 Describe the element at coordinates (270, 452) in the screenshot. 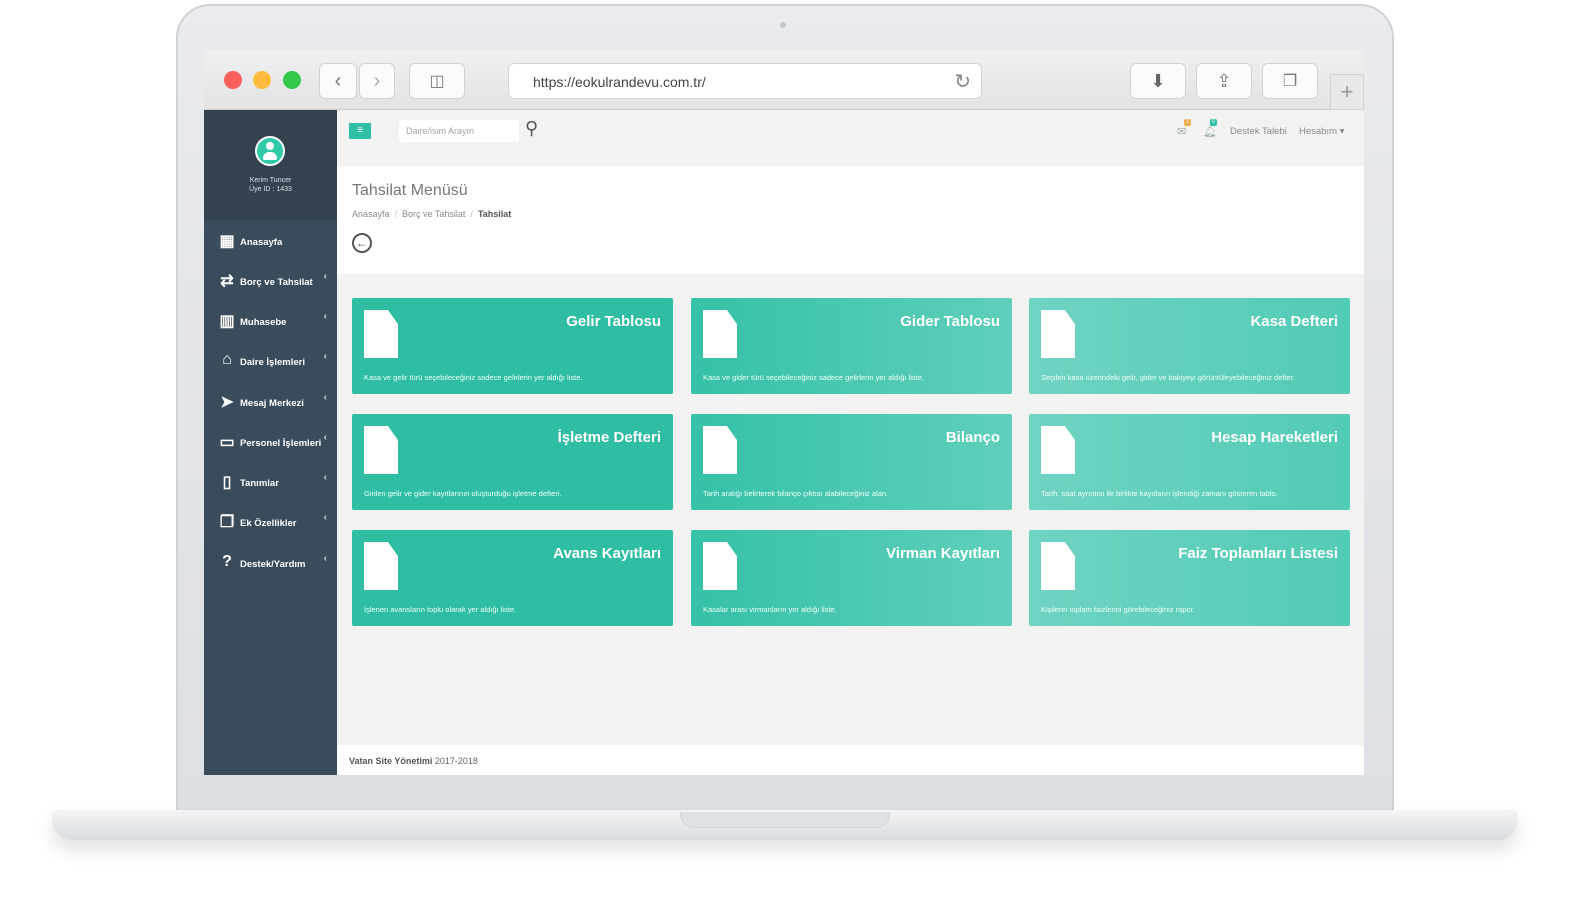

I see `sidebar-item-personel-islemleri: ▭ Personel İşlemleri ‹` at that location.